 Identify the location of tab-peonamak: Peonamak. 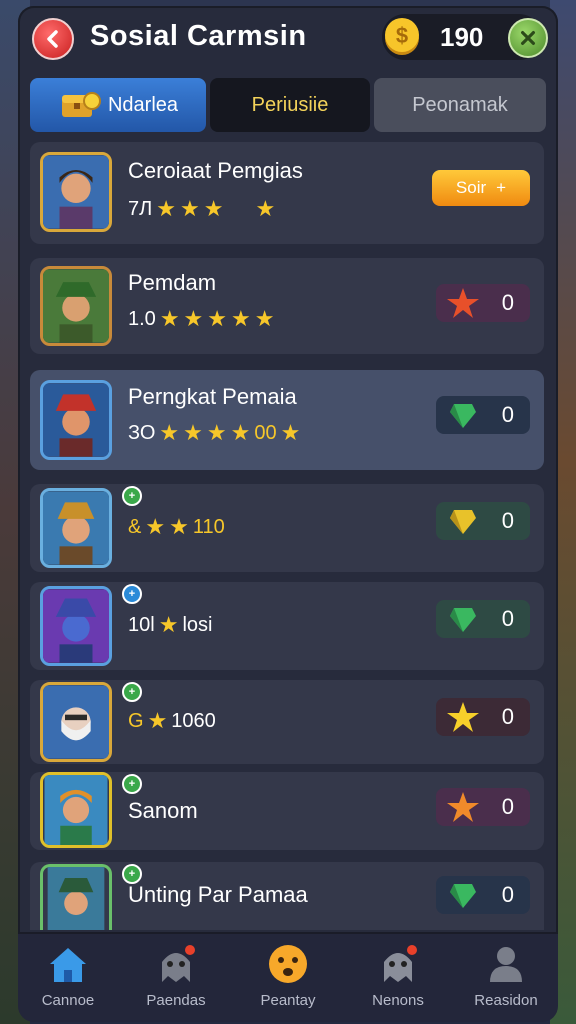
(460, 105).